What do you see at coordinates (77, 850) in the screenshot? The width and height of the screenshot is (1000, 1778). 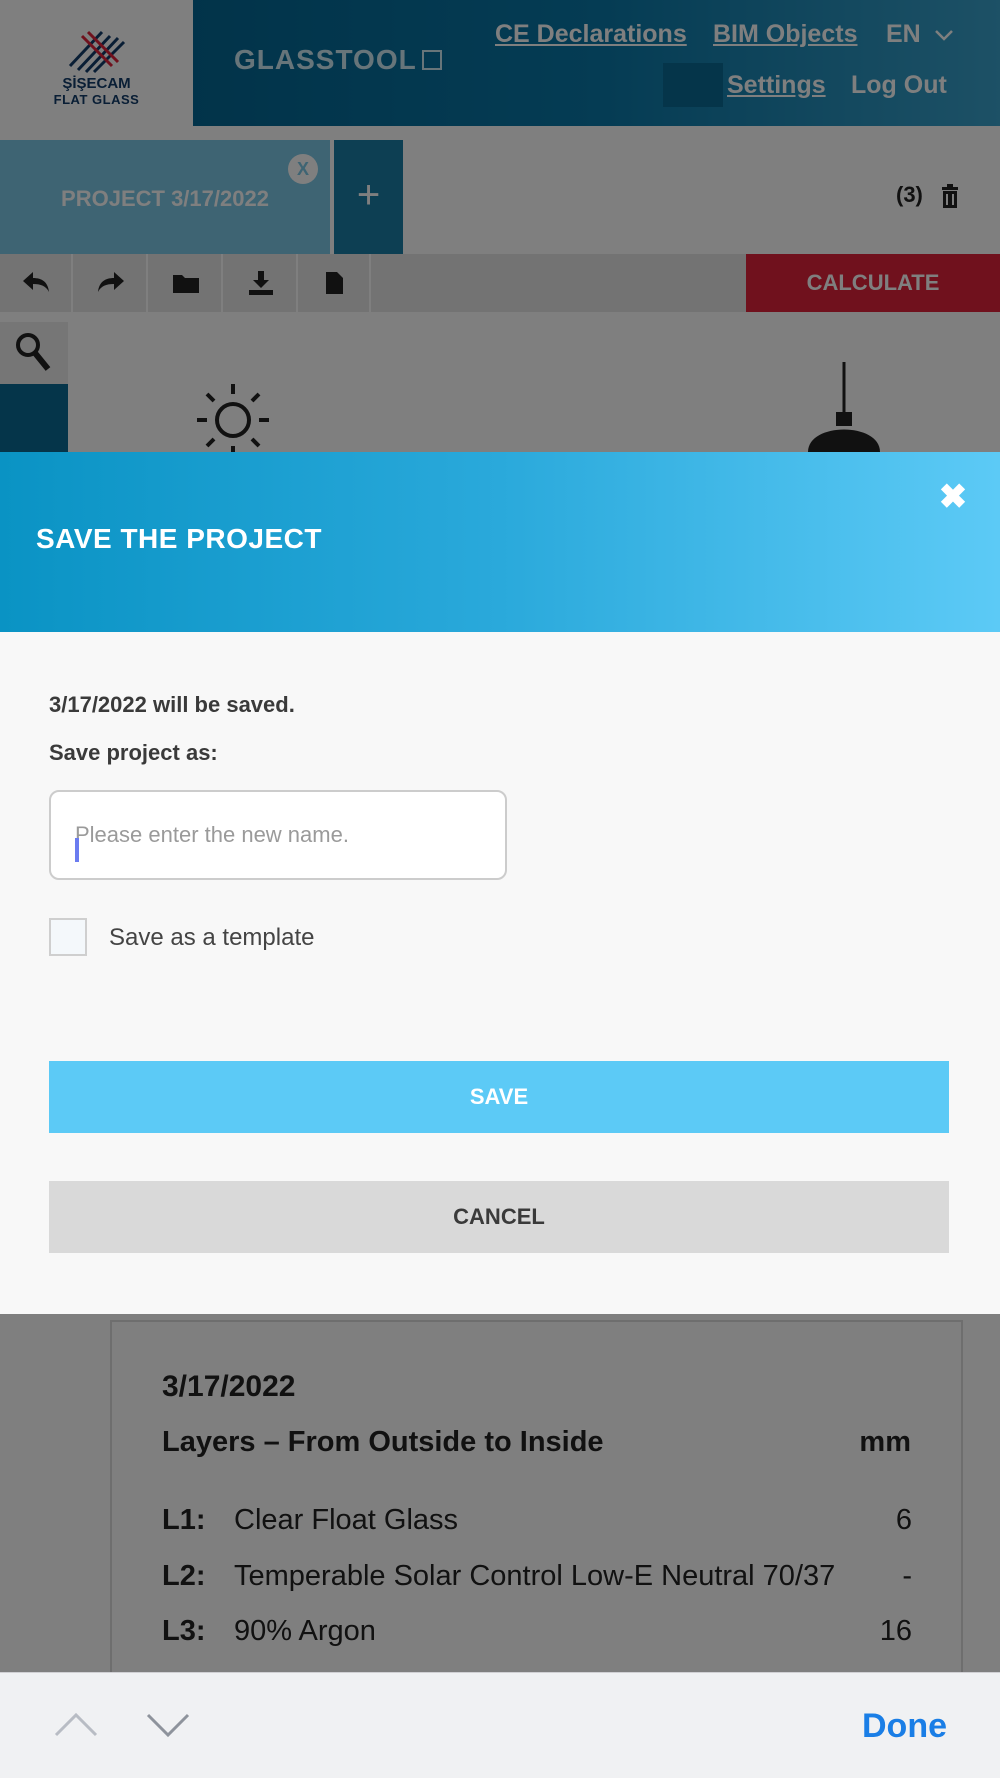 I see `text-caret` at bounding box center [77, 850].